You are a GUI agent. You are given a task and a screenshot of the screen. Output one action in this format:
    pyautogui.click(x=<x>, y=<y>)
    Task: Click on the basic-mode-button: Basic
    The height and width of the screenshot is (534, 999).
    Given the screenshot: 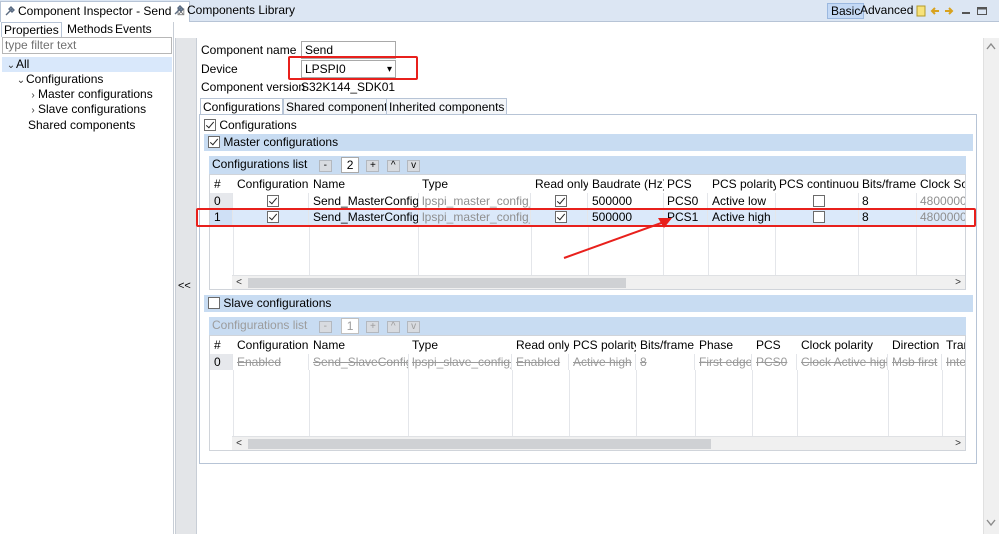 What is the action you would take?
    pyautogui.click(x=846, y=11)
    